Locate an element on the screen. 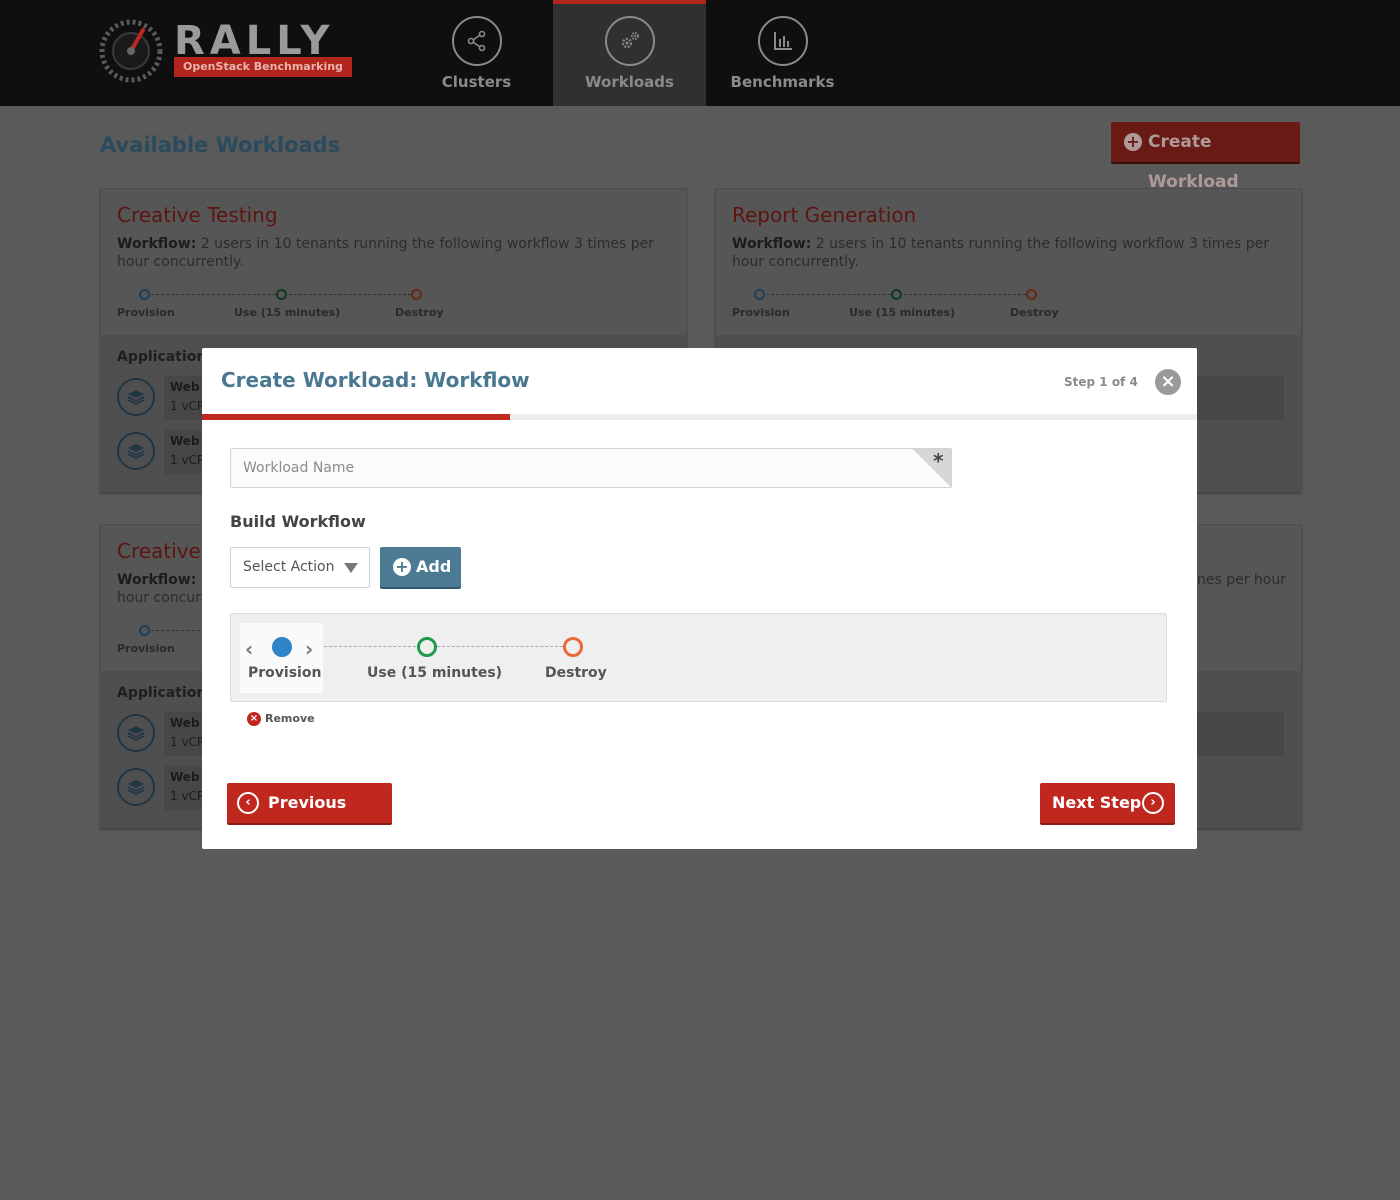 The height and width of the screenshot is (1200, 1400). nav-clusters: Clusters is located at coordinates (476, 53).